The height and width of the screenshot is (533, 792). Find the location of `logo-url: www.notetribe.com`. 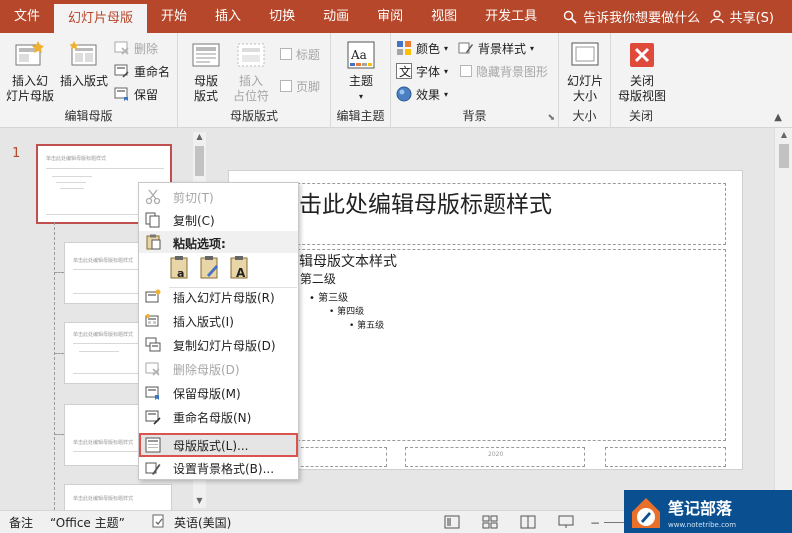

logo-url: www.notetribe.com is located at coordinates (702, 525).